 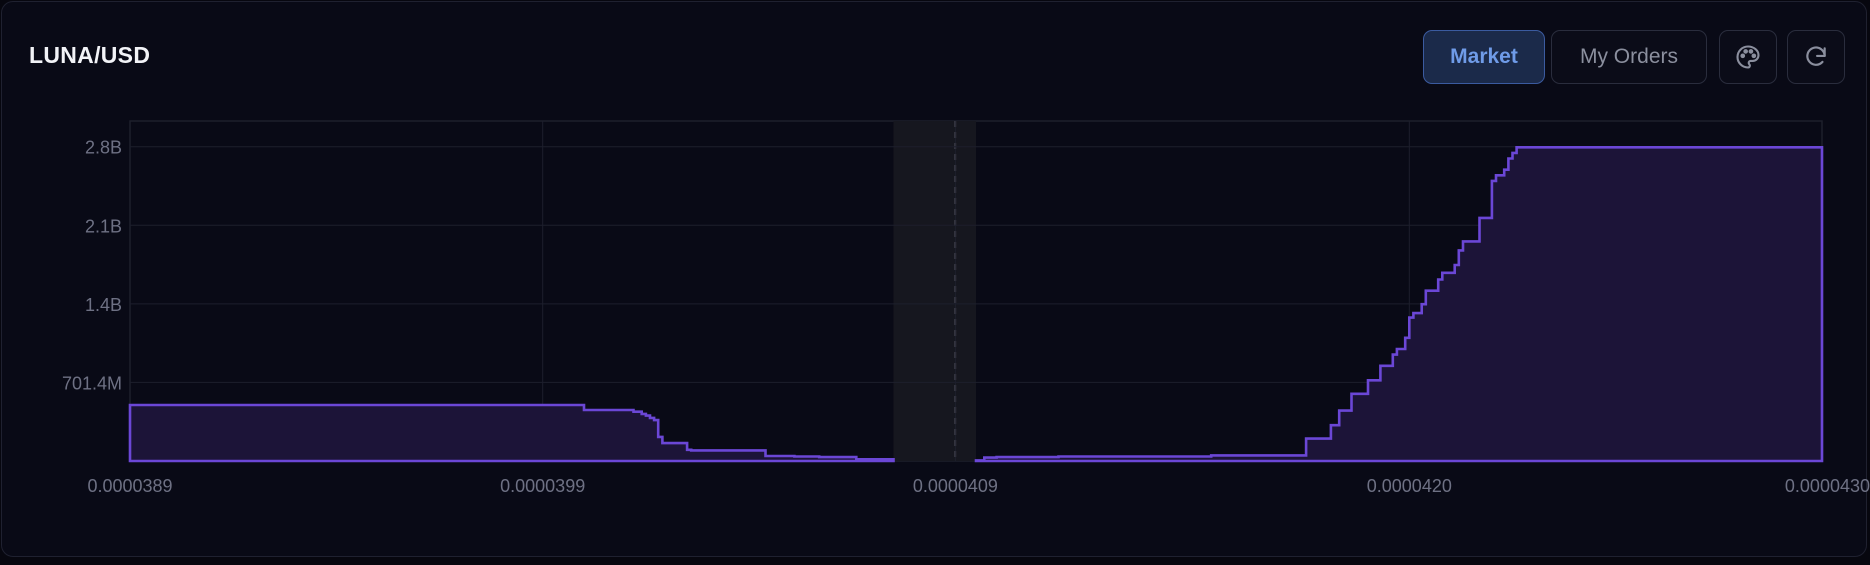 What do you see at coordinates (934, 291) in the screenshot?
I see `spread-band` at bounding box center [934, 291].